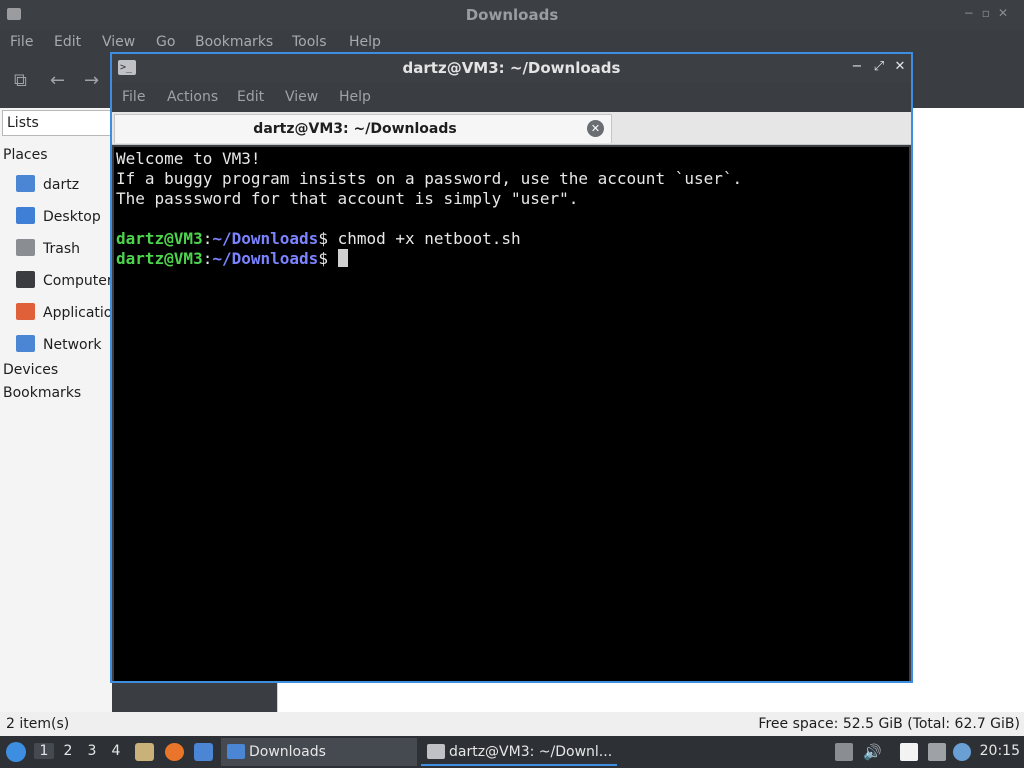 The width and height of the screenshot is (1024, 768). What do you see at coordinates (512, 259) in the screenshot?
I see `terminal-command-line: dartz@VM3:~/Downloads$` at bounding box center [512, 259].